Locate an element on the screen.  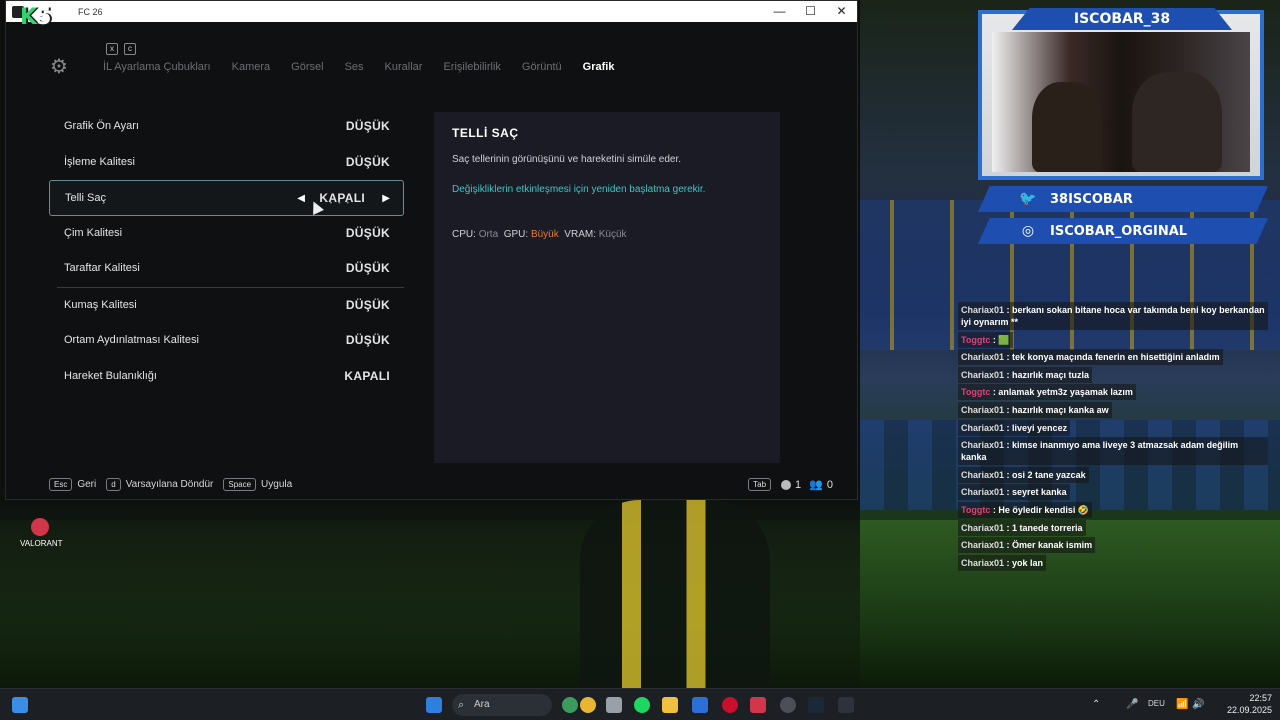
arrow-right-icon: ▶ is located at coordinates (386, 199).